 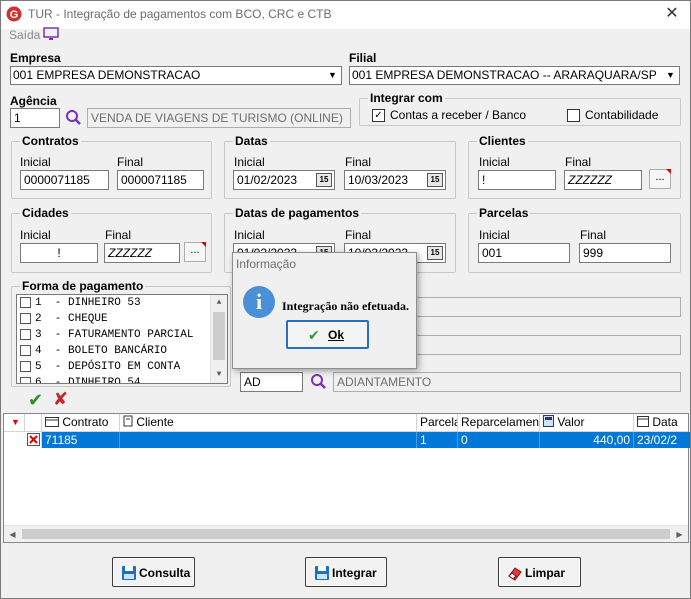 What do you see at coordinates (603, 180) in the screenshot?
I see `clientes-final-input: ZZZZZZ` at bounding box center [603, 180].